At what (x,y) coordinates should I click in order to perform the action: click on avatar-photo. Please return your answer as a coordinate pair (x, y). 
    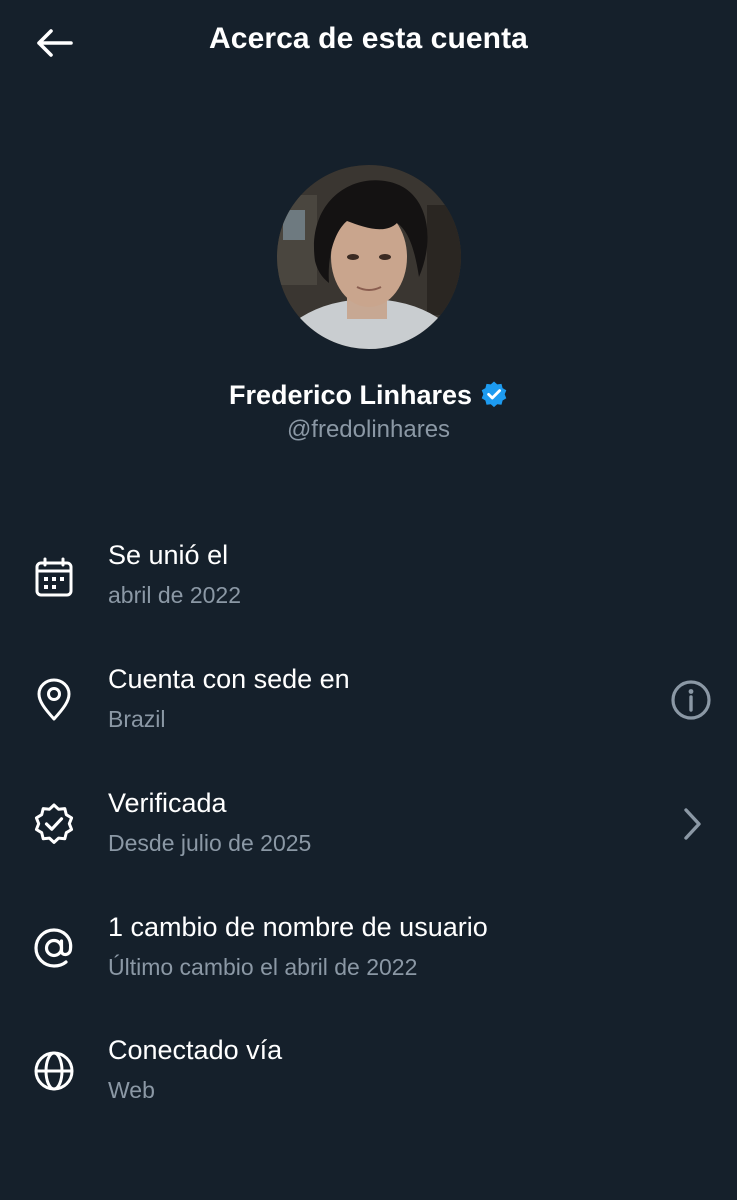
    Looking at the image, I should click on (369, 257).